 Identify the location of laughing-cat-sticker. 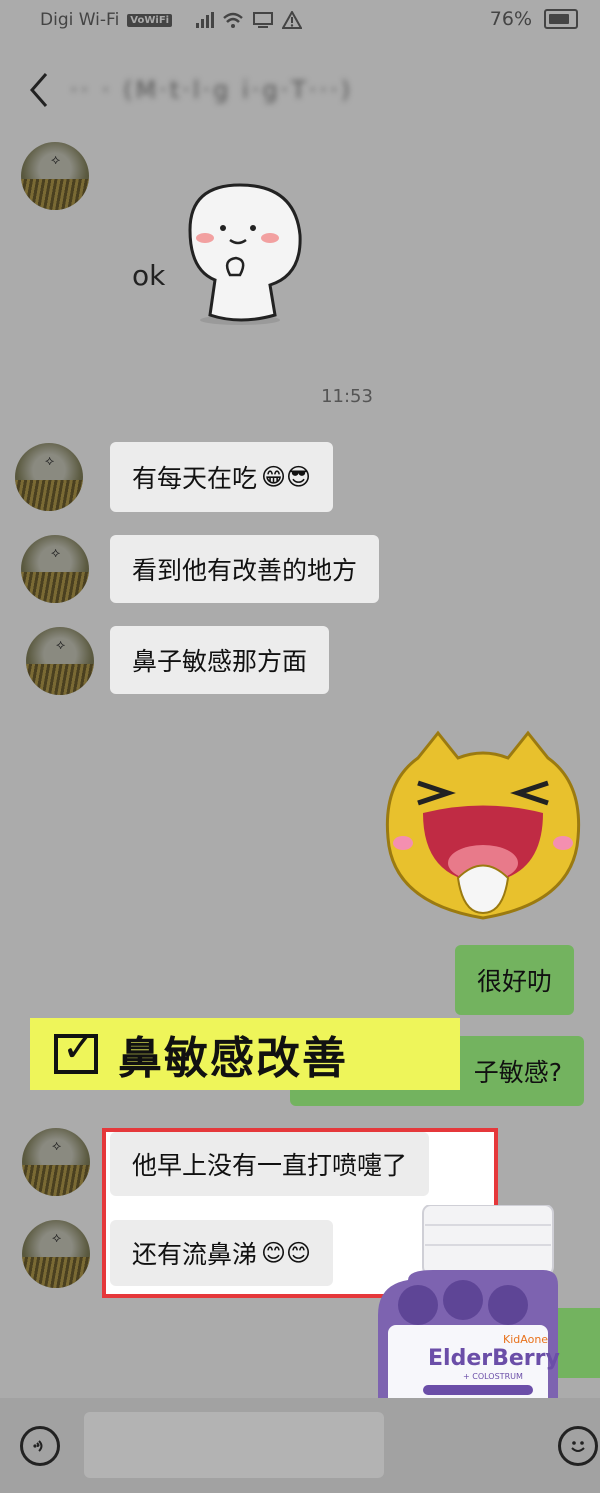
(483, 825).